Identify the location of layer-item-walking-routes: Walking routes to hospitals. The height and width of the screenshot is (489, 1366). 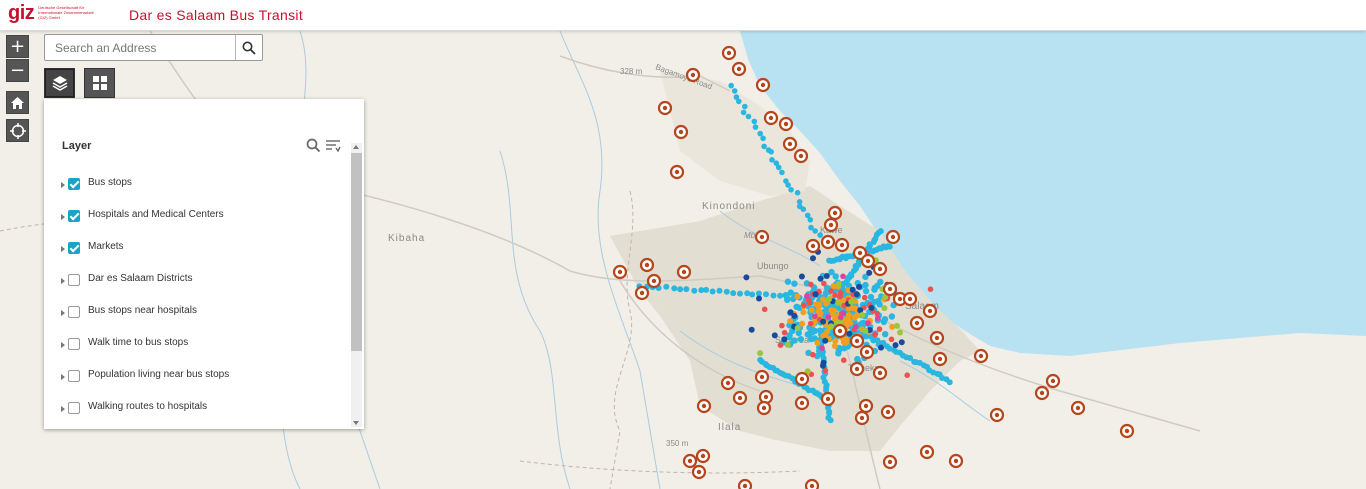
(203, 411).